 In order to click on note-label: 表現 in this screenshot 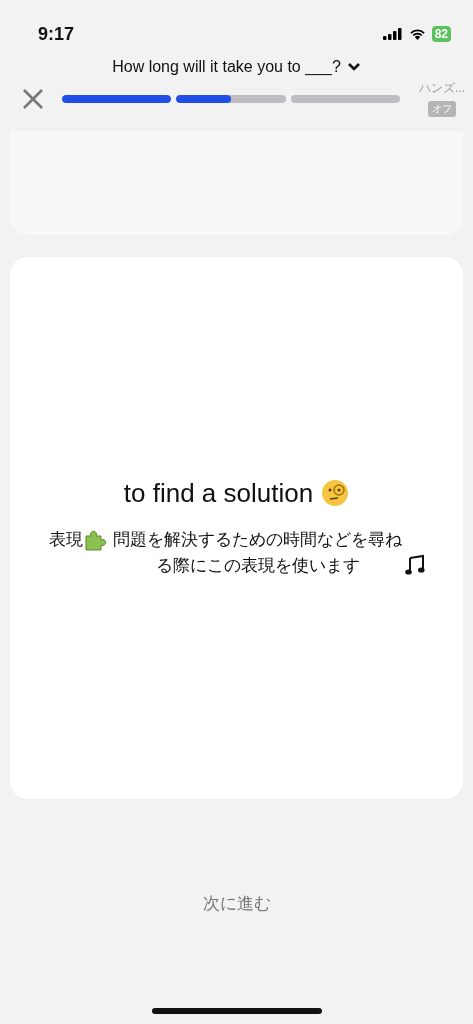, I will do `click(65, 539)`.